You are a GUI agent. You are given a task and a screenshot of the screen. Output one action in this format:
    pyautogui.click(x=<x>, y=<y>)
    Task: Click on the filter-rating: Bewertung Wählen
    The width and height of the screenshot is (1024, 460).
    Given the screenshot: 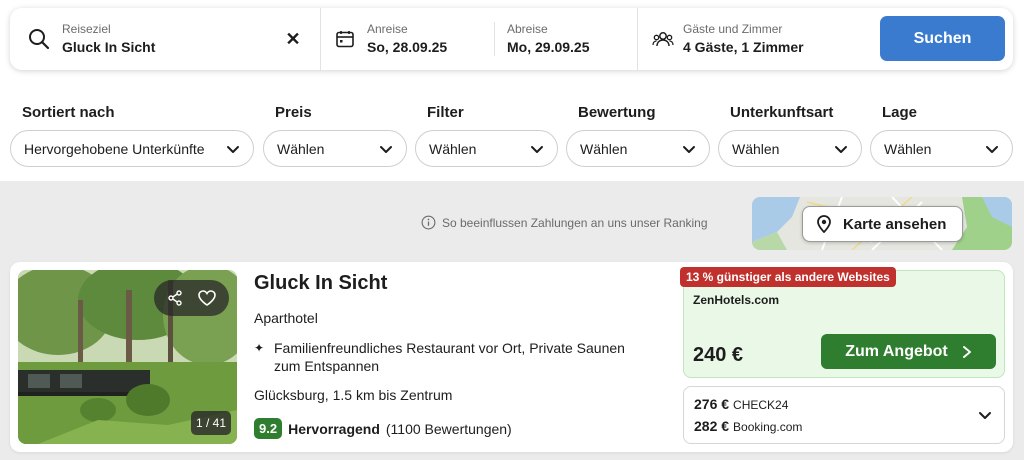 What is the action you would take?
    pyautogui.click(x=638, y=135)
    